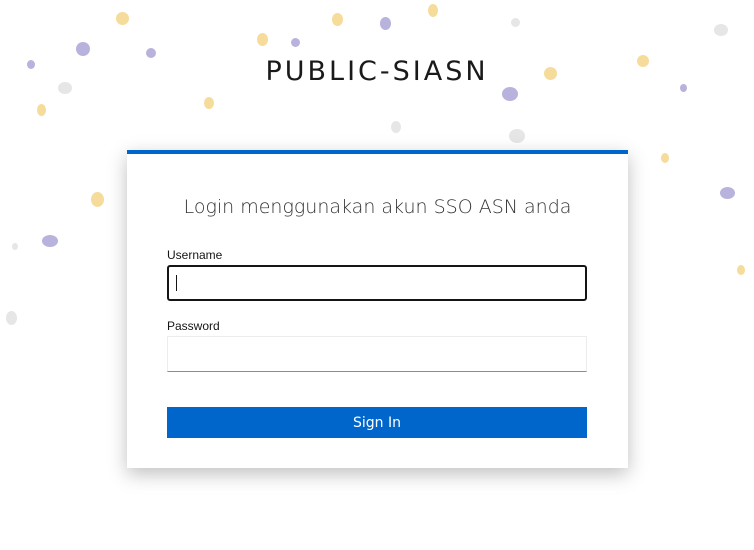 The height and width of the screenshot is (550, 754). What do you see at coordinates (377, 71) in the screenshot?
I see `brand-title: PUBLIC-SIASN` at bounding box center [377, 71].